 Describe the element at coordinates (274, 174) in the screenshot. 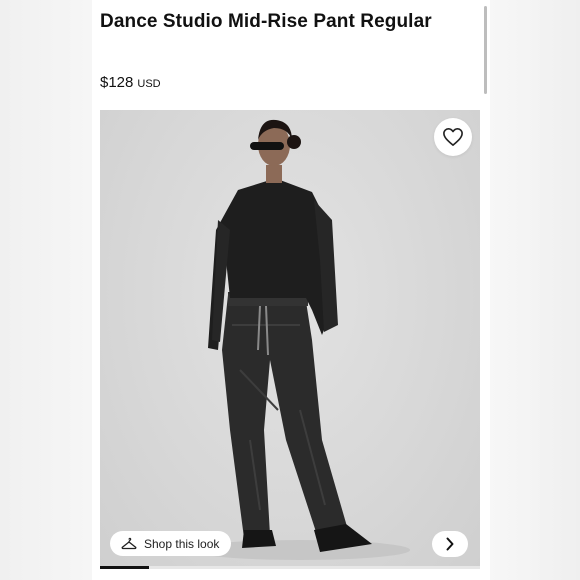

I see `neck` at that location.